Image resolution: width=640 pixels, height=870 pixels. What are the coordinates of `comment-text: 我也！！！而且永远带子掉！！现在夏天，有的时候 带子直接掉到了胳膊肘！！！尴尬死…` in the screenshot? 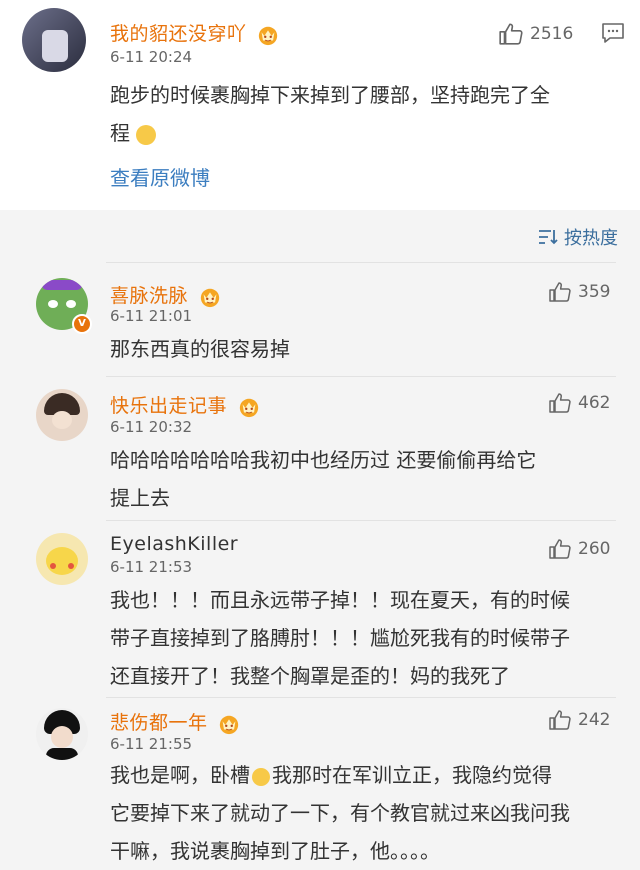 It's located at (340, 638).